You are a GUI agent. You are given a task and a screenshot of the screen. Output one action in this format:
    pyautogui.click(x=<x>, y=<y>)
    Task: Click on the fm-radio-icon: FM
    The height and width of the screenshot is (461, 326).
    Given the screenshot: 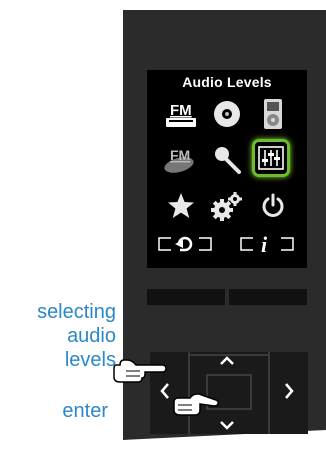 What is the action you would take?
    pyautogui.click(x=181, y=114)
    